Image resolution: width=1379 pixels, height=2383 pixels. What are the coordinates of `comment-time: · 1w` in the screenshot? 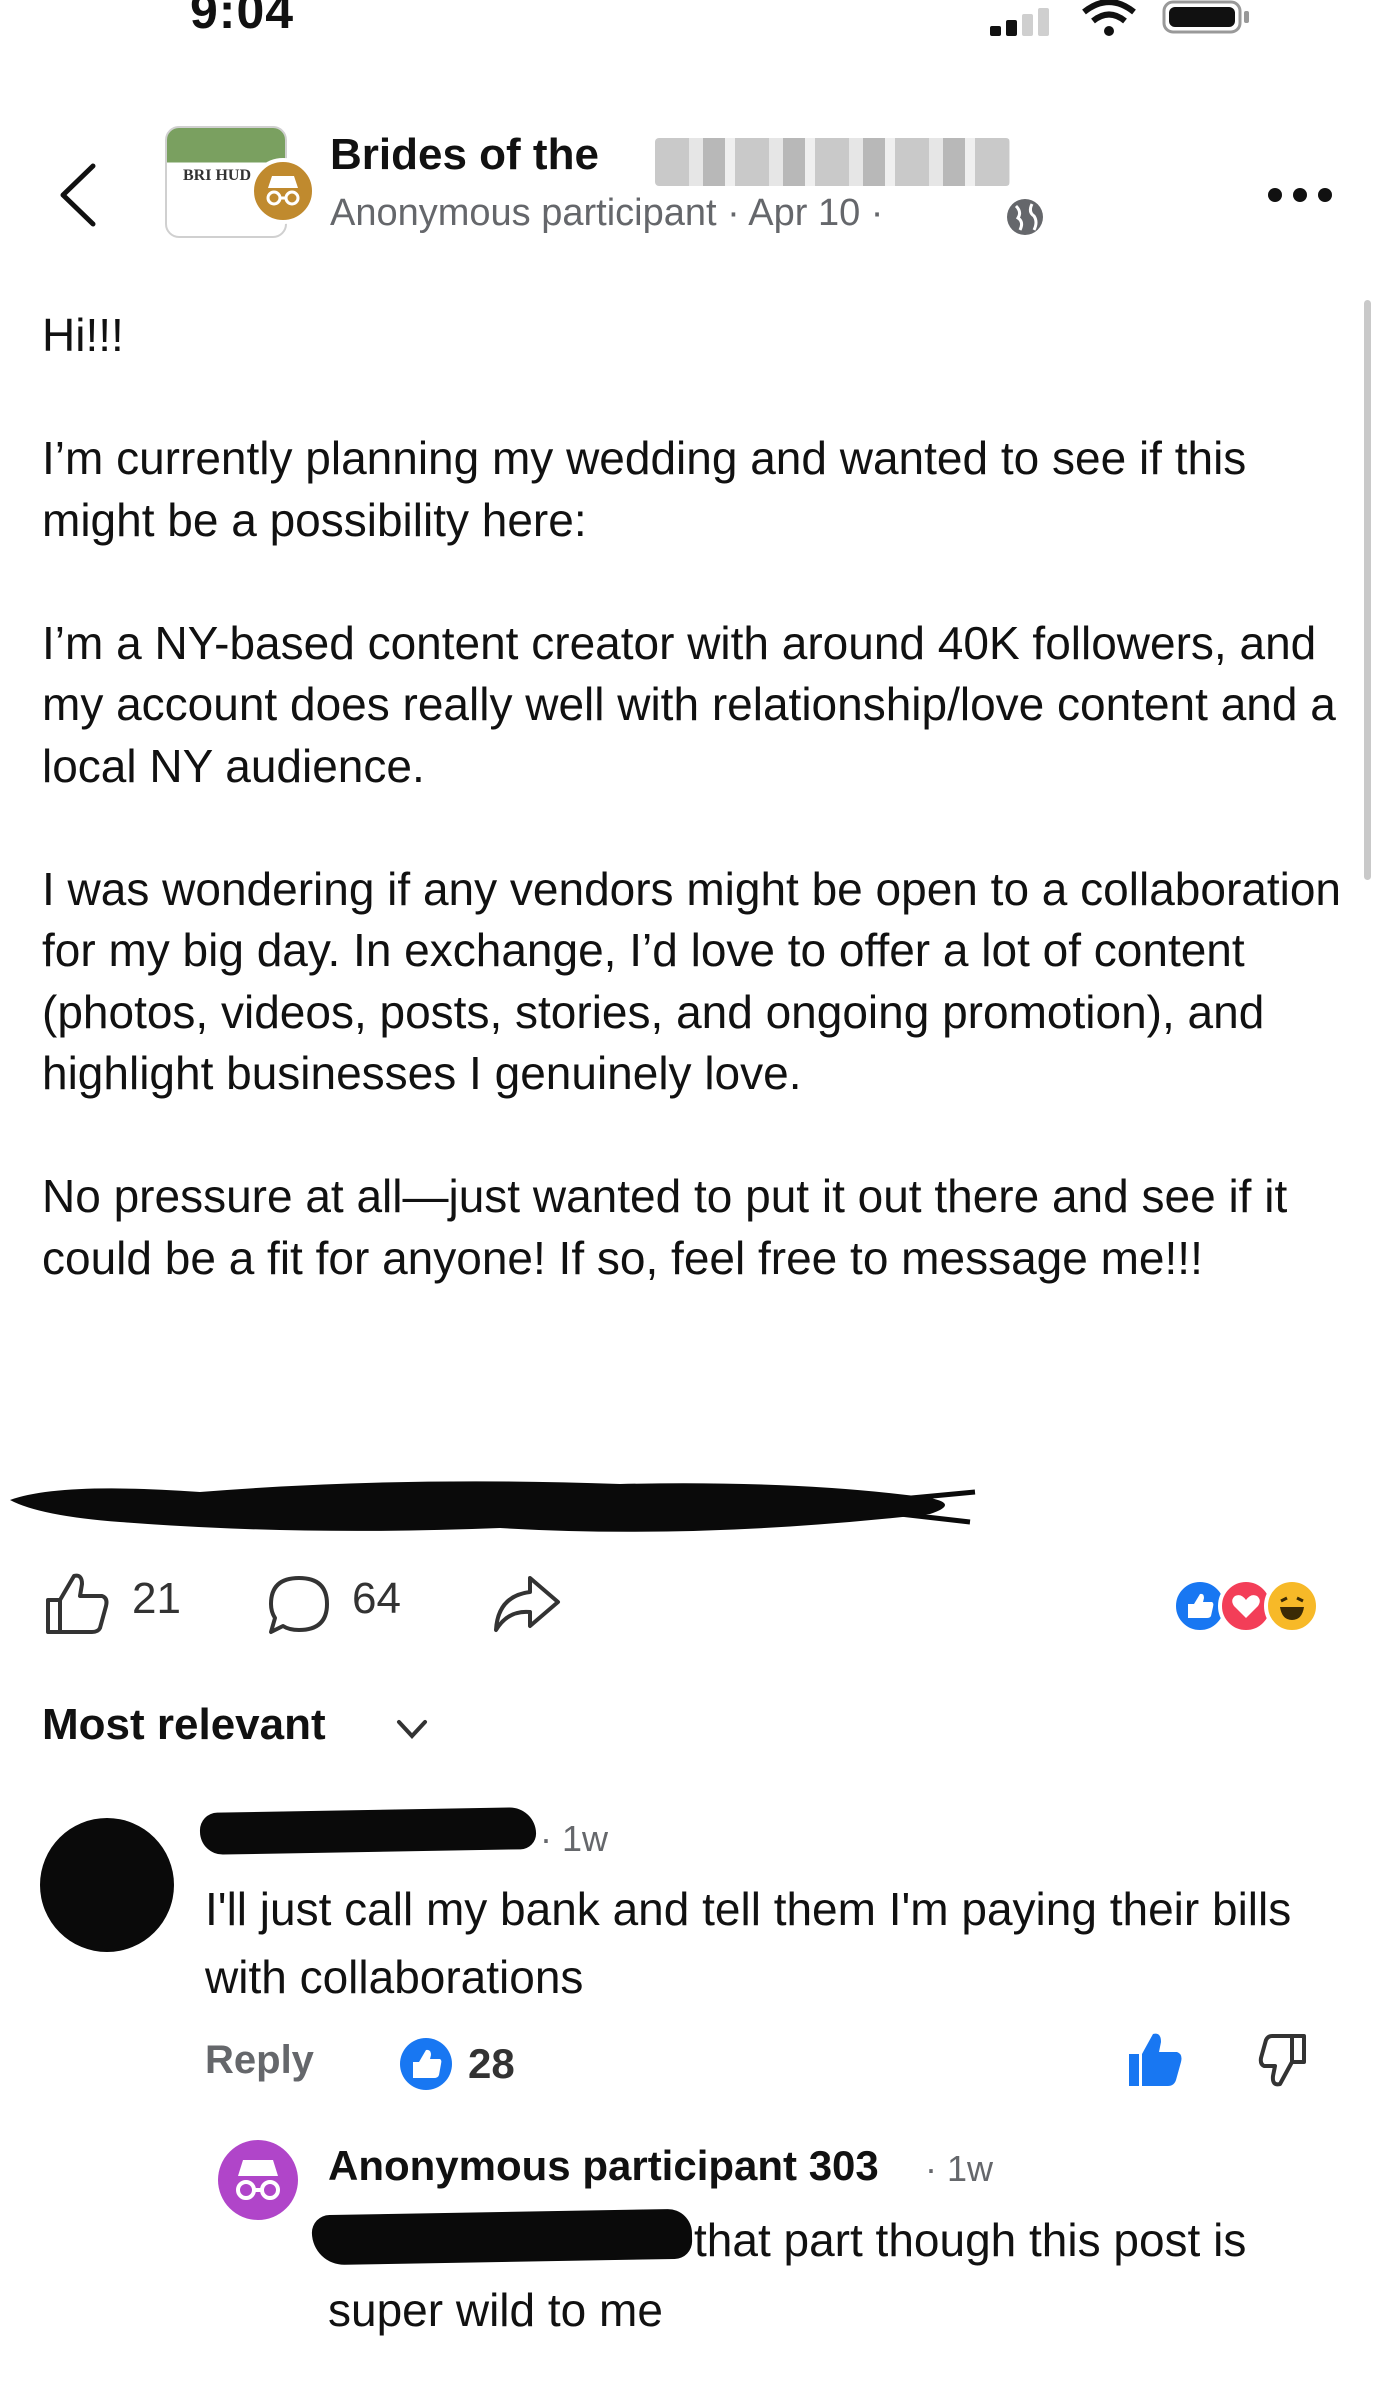 It's located at (574, 1838).